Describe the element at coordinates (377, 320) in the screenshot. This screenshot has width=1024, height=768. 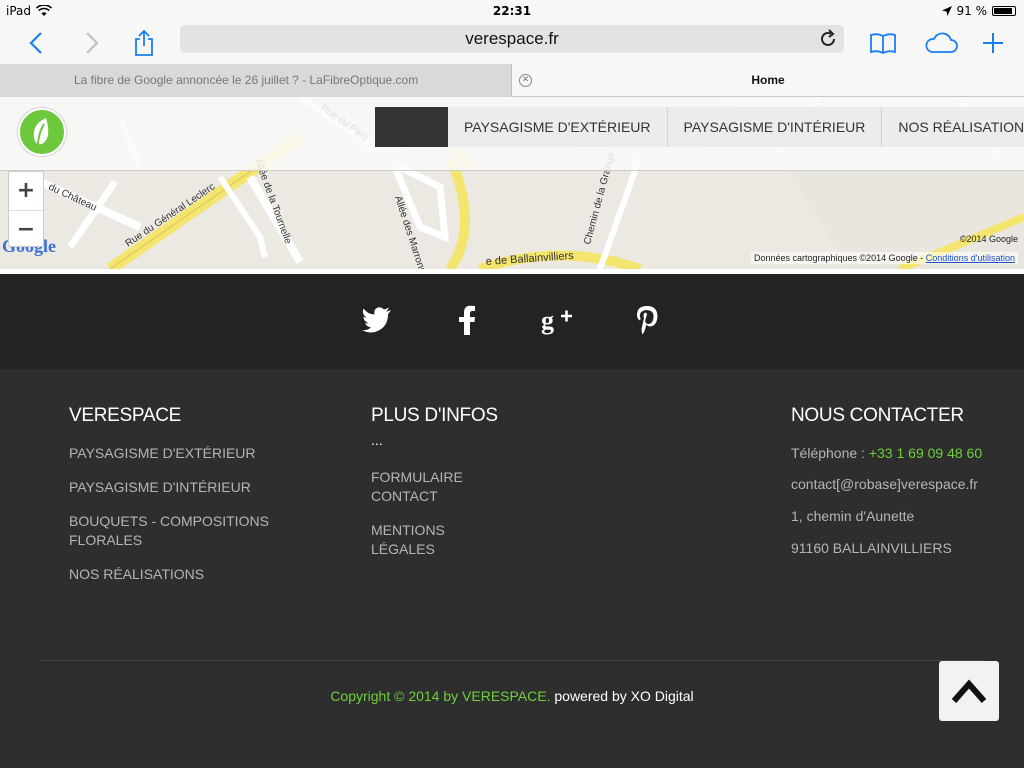
I see `twitter-icon` at that location.